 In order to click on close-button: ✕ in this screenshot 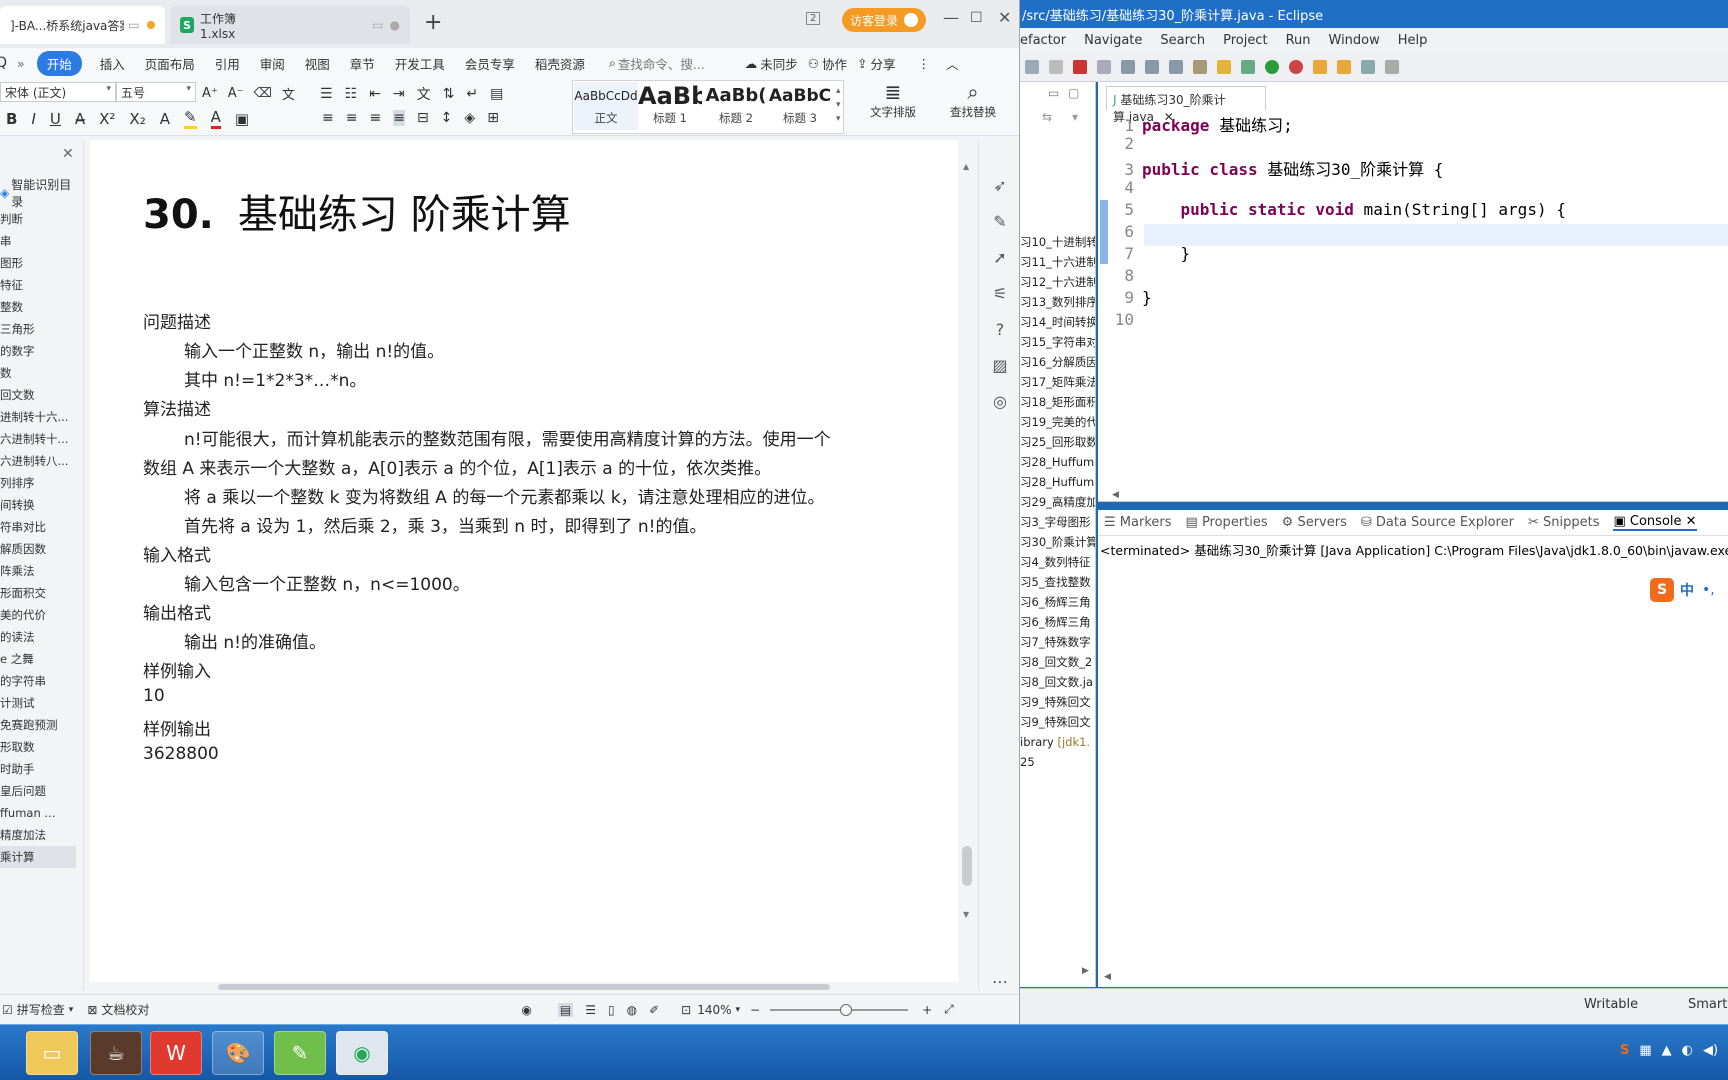, I will do `click(1004, 17)`.